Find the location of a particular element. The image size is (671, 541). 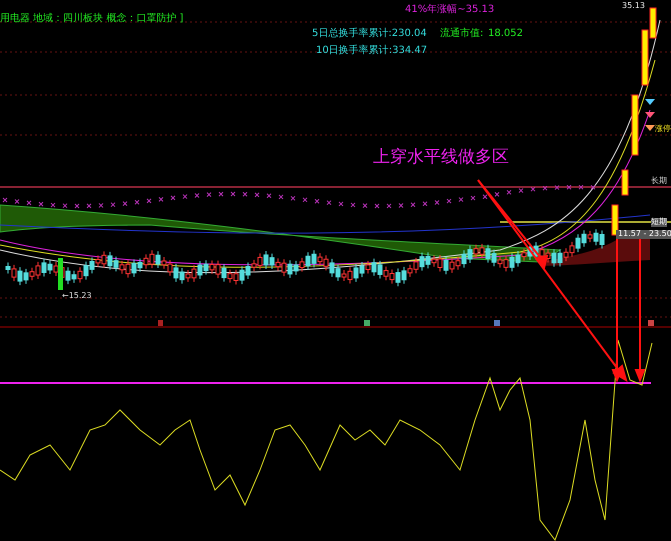

sector-info: 用电器 地域：四川板块 概念：口罩防护 ] is located at coordinates (92, 18).